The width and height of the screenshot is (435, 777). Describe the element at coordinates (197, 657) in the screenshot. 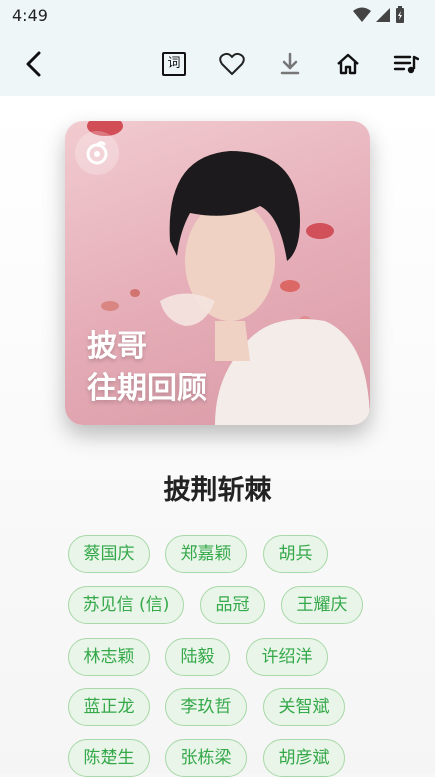

I see `tag-chip: 陆毅` at that location.